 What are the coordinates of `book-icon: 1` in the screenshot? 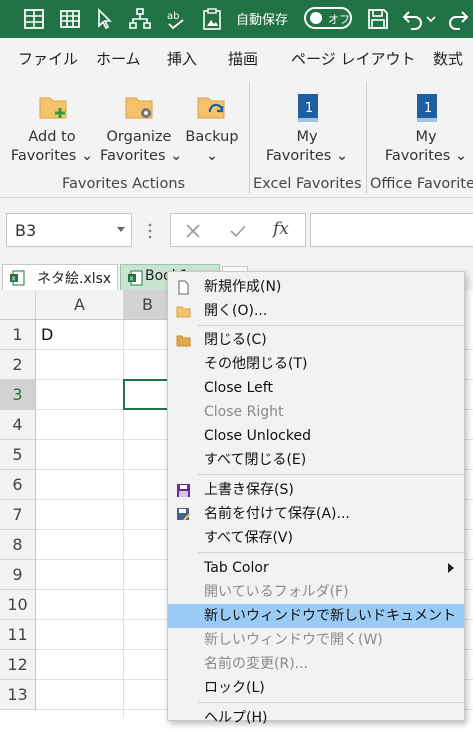 It's located at (427, 108).